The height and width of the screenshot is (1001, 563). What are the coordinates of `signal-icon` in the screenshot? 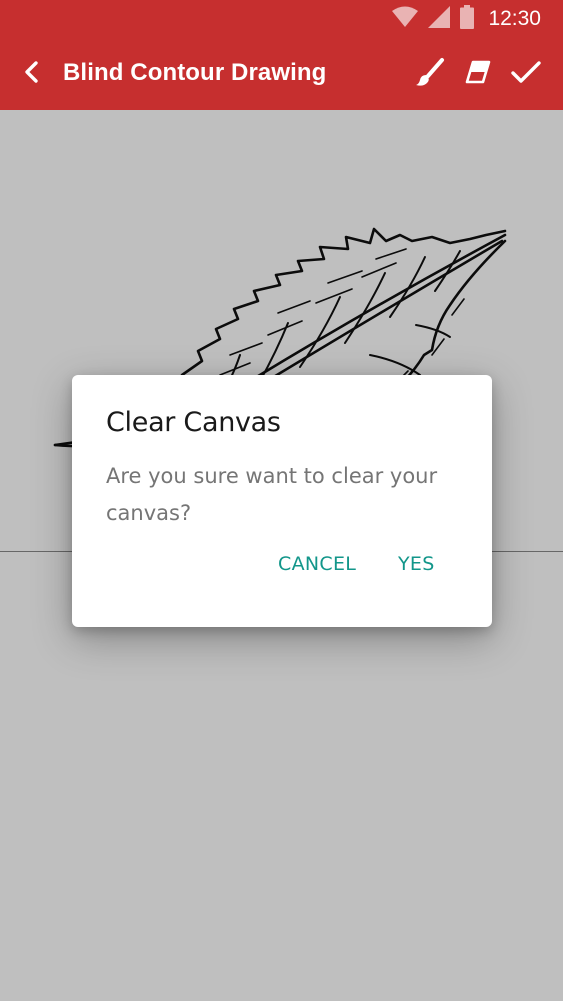 It's located at (439, 19).